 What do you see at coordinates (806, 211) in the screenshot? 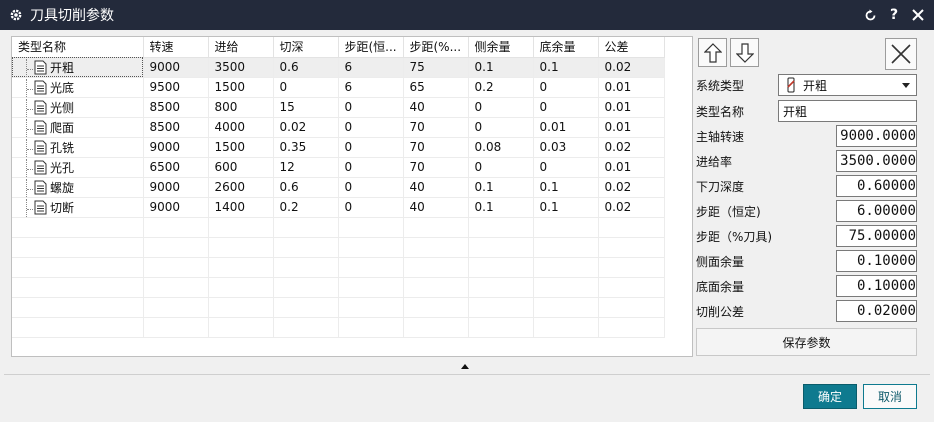
I see `step-const-row: 步距（恒定) 6.00000` at bounding box center [806, 211].